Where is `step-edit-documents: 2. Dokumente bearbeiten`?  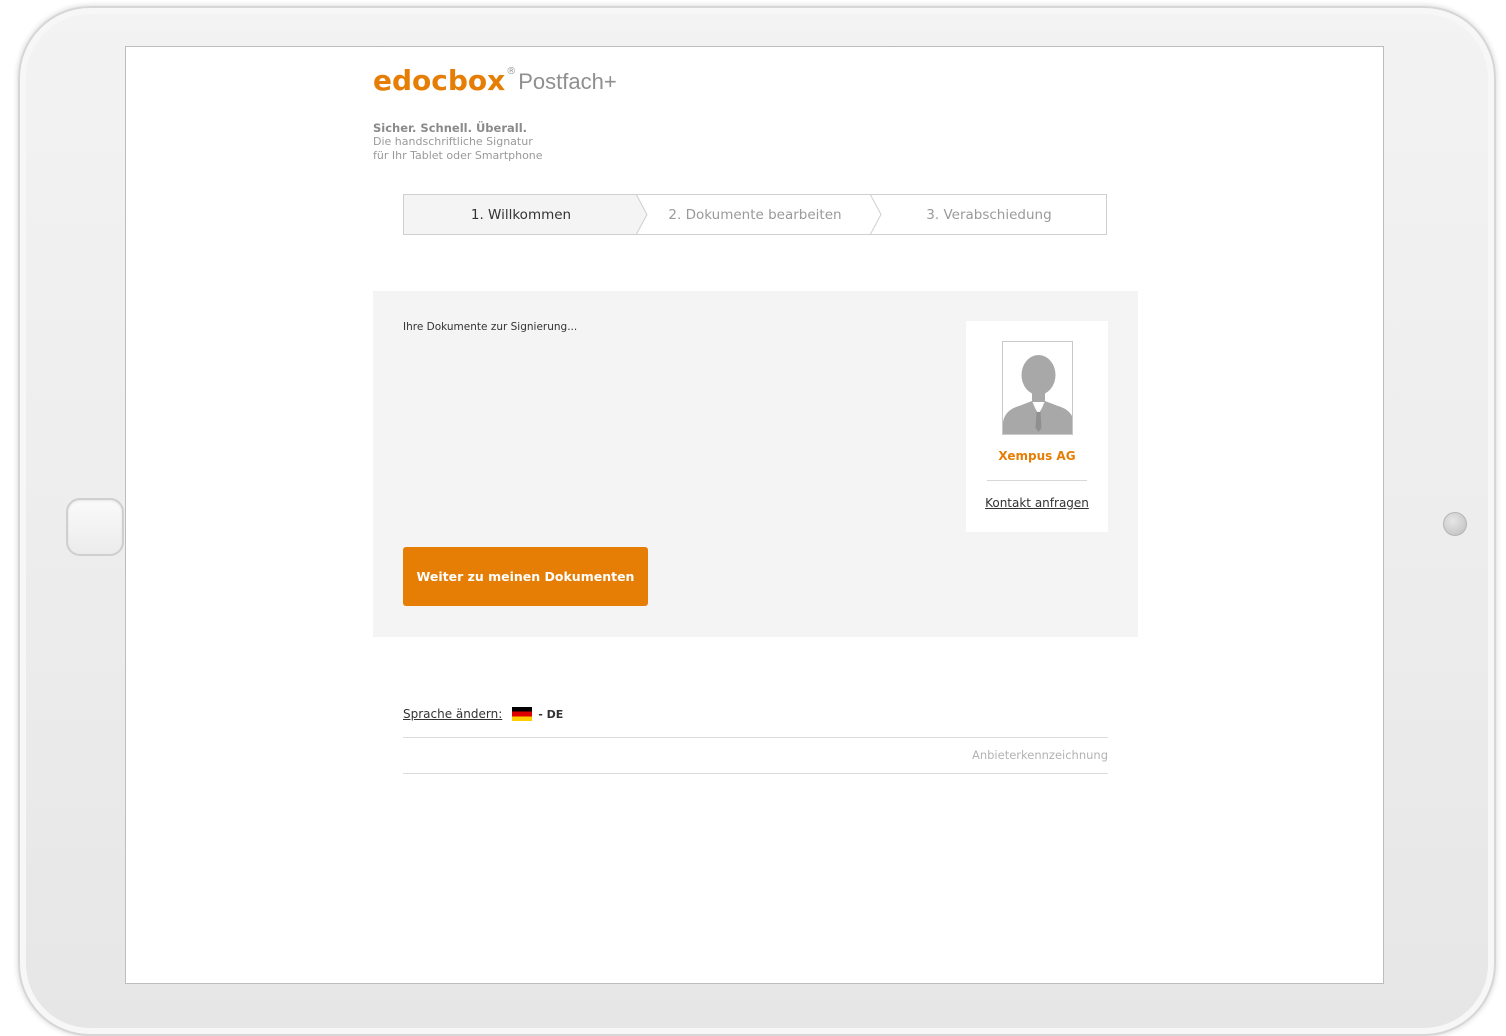
step-edit-documents: 2. Dokumente bearbeiten is located at coordinates (760, 214).